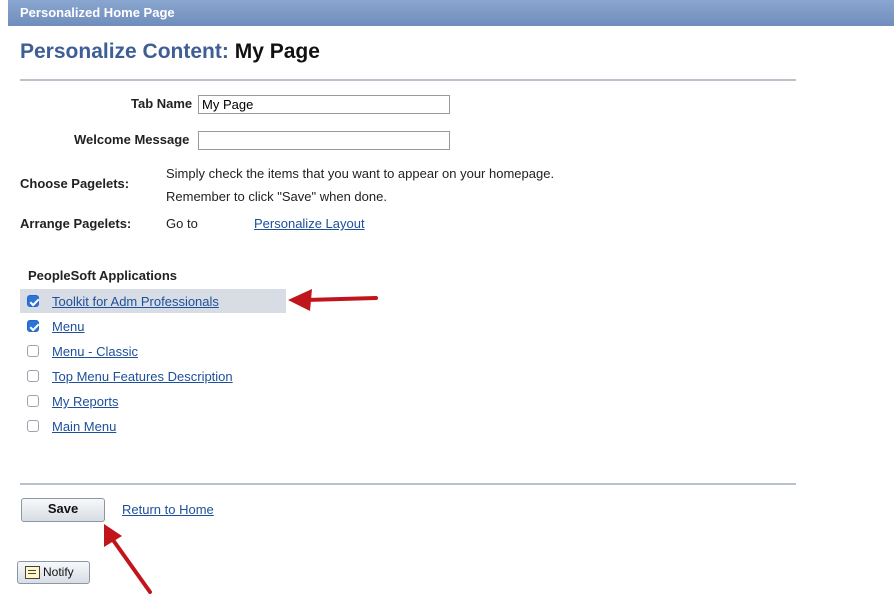  I want to click on arrow-to-toolkit-icon, so click(333, 300).